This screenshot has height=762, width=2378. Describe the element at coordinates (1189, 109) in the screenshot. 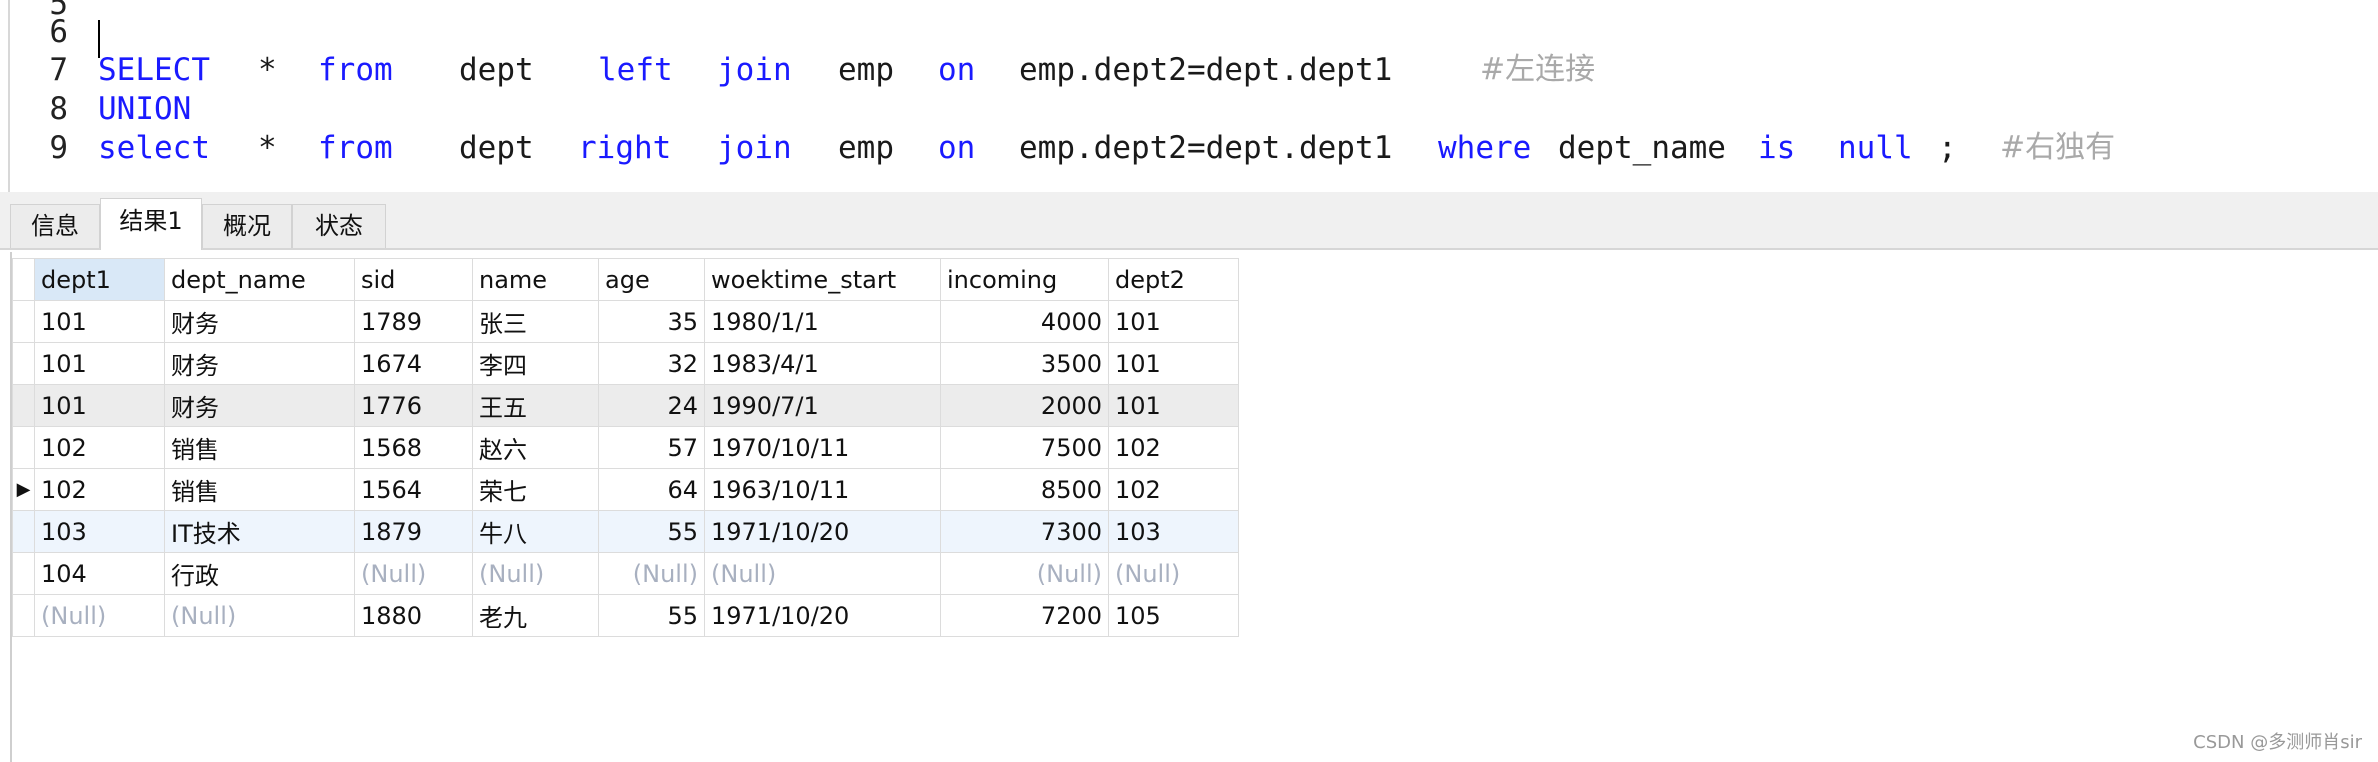

I see `code-line: 8 UNION` at that location.